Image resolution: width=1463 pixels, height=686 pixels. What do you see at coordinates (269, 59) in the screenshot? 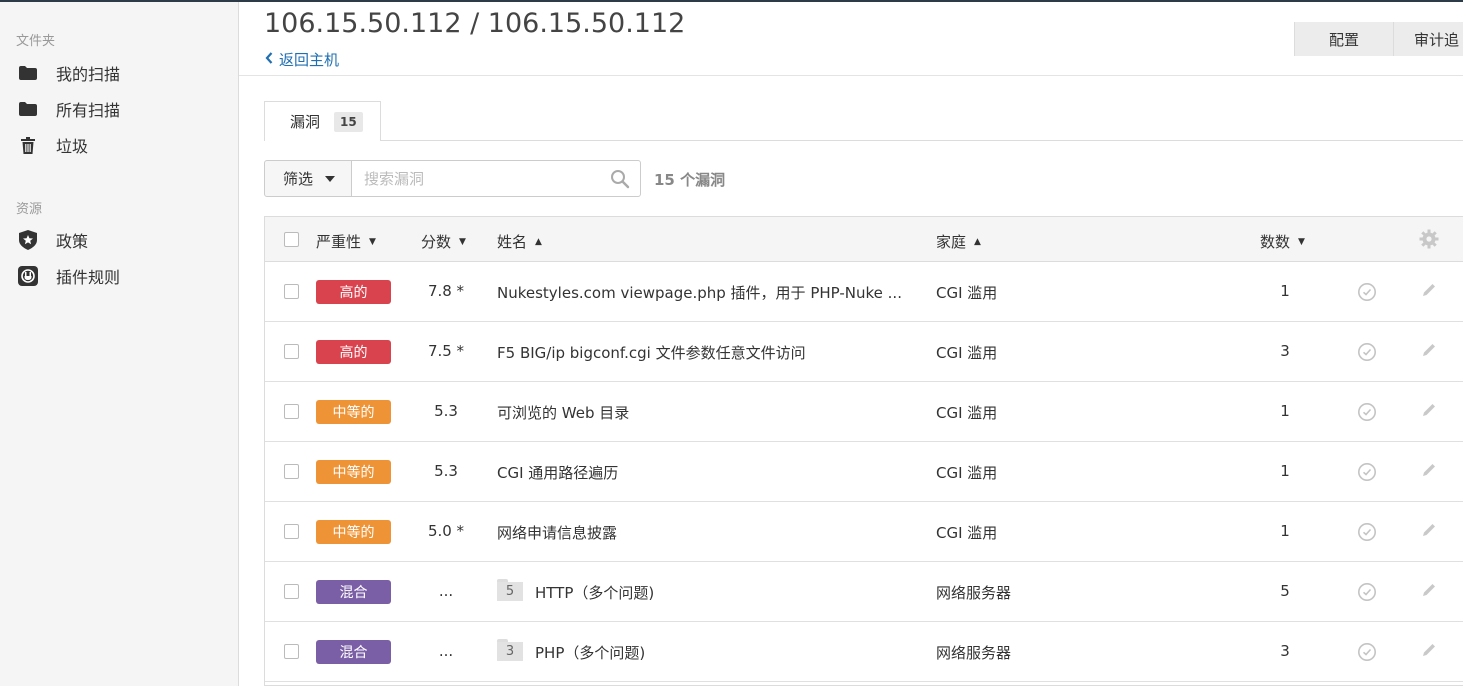
I see `chevron-left-icon` at bounding box center [269, 59].